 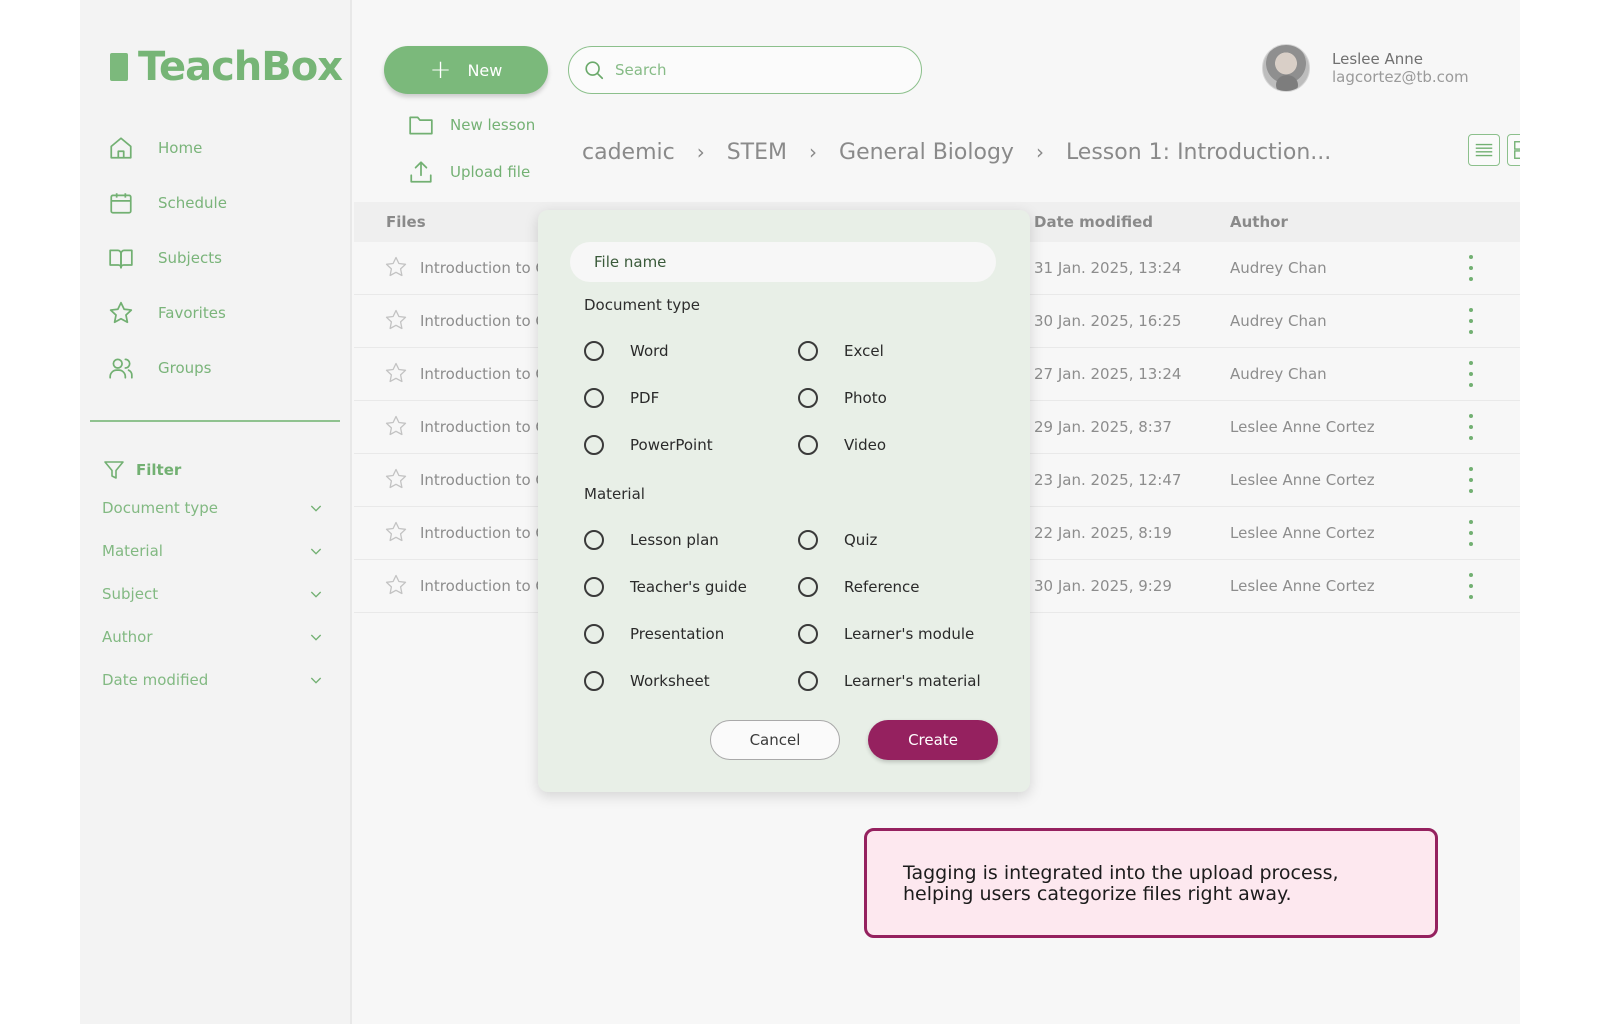 I want to click on radio-video: Video, so click(x=842, y=445).